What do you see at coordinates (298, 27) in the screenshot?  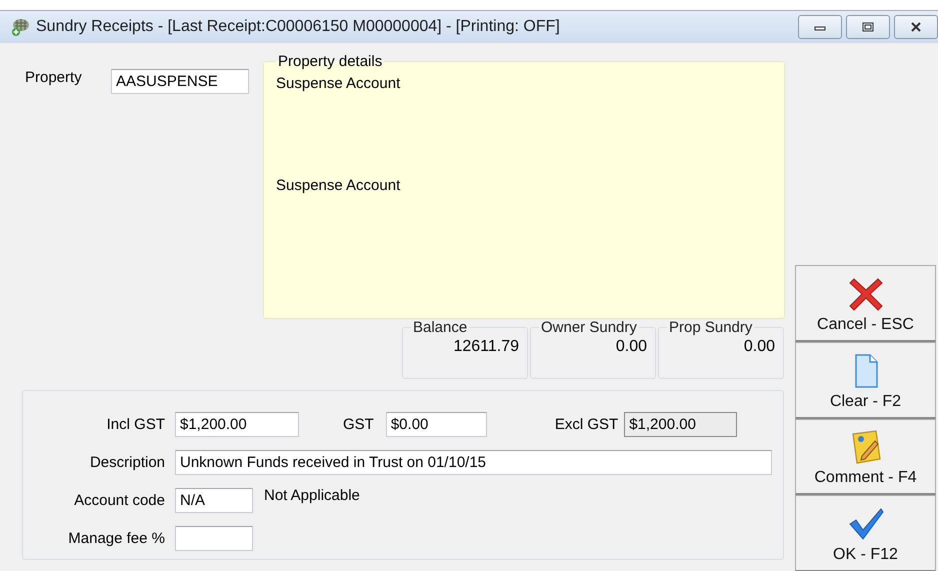 I see `window-title: Sundry Receipts - [Last Receipt:C00006150 M00000004] - [Printing: OFF]` at bounding box center [298, 27].